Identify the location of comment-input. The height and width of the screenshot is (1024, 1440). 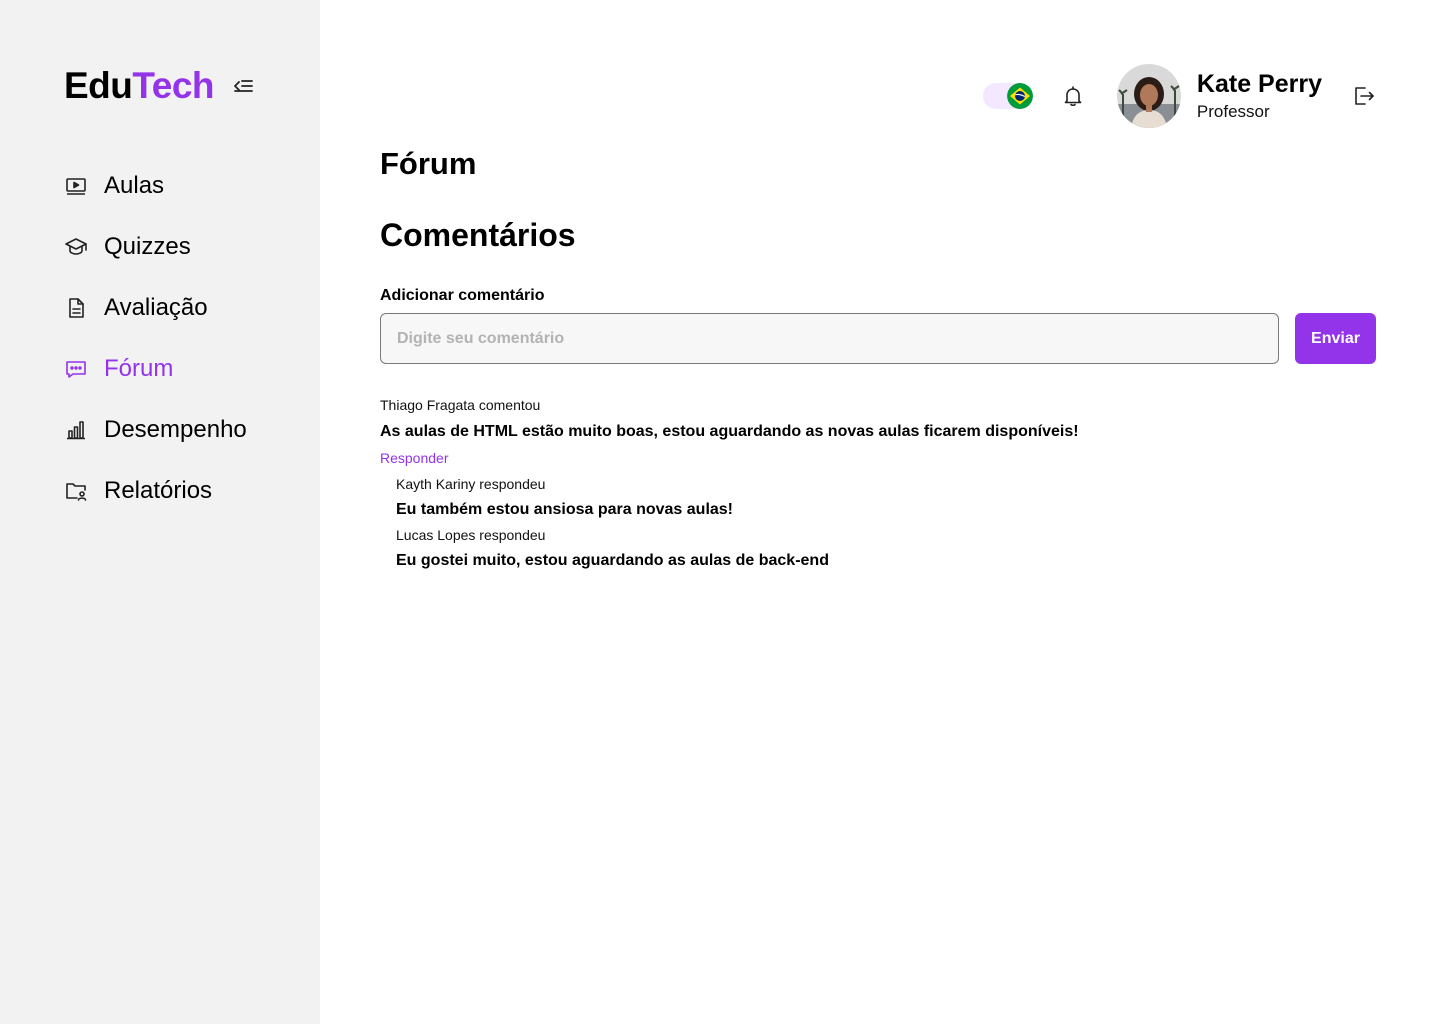
(829, 338).